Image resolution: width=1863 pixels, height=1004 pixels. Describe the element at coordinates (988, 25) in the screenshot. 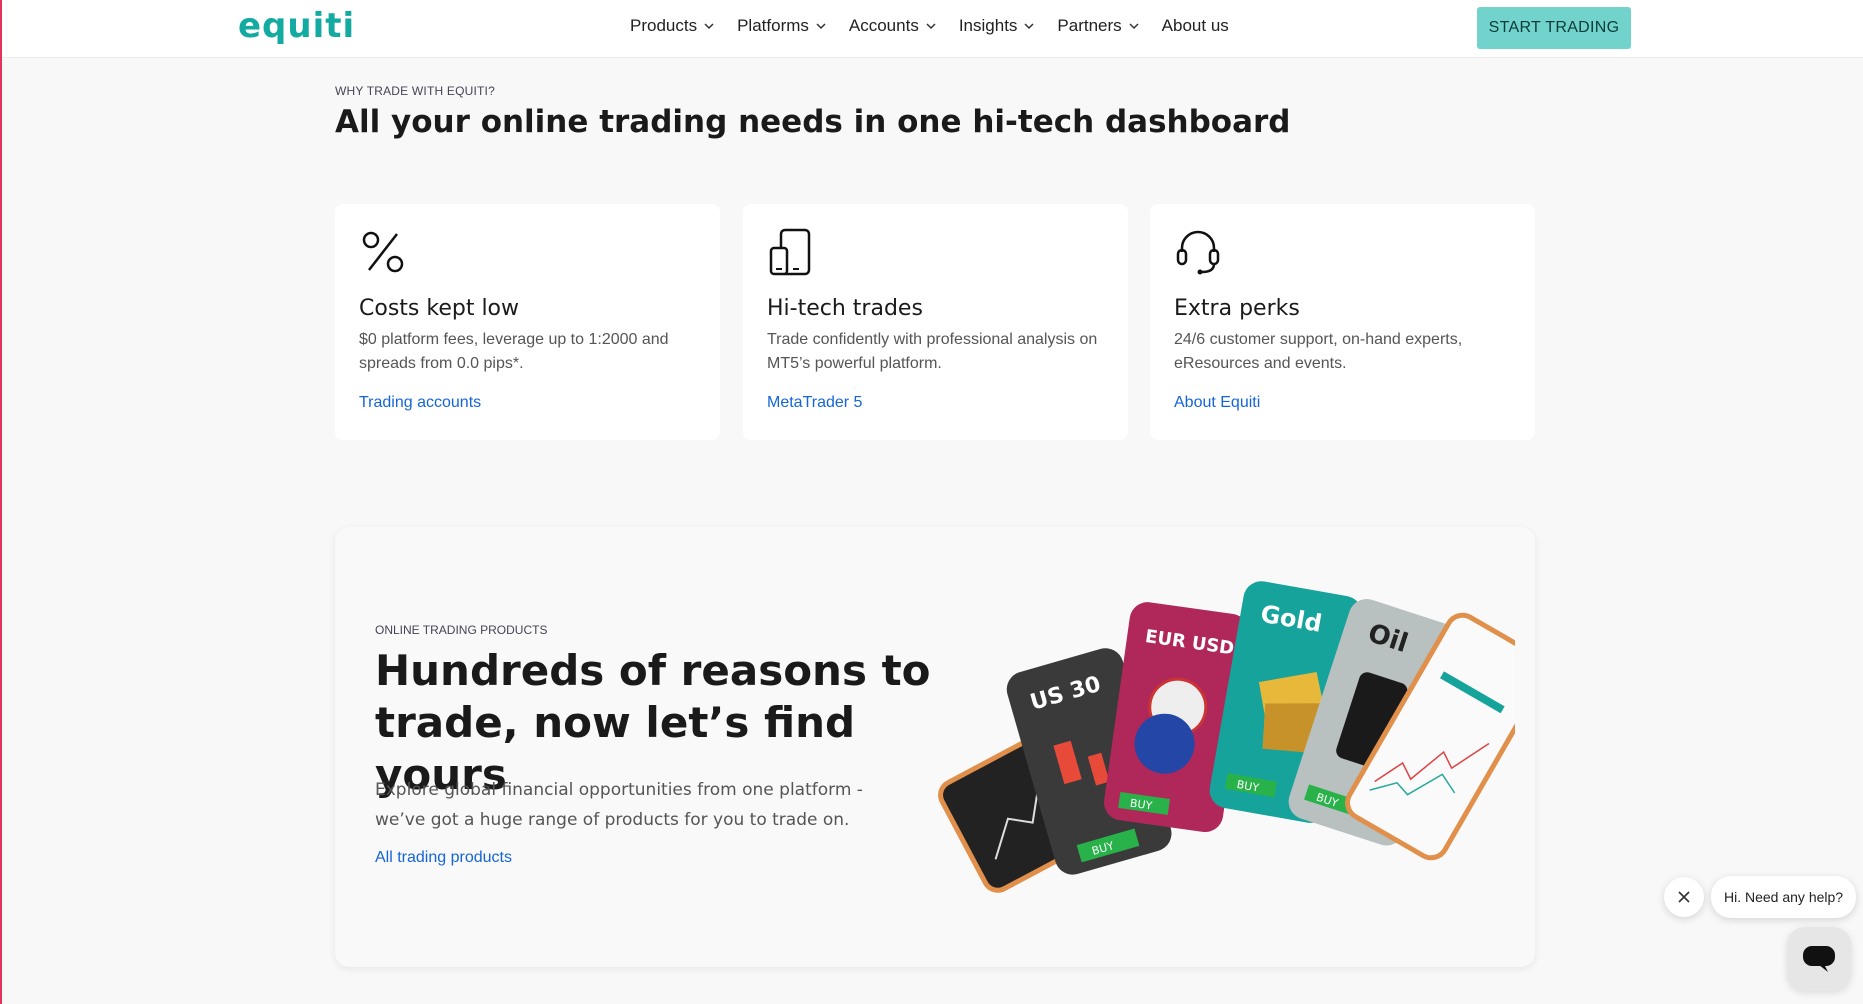

I see `nav-label: Insights` at that location.